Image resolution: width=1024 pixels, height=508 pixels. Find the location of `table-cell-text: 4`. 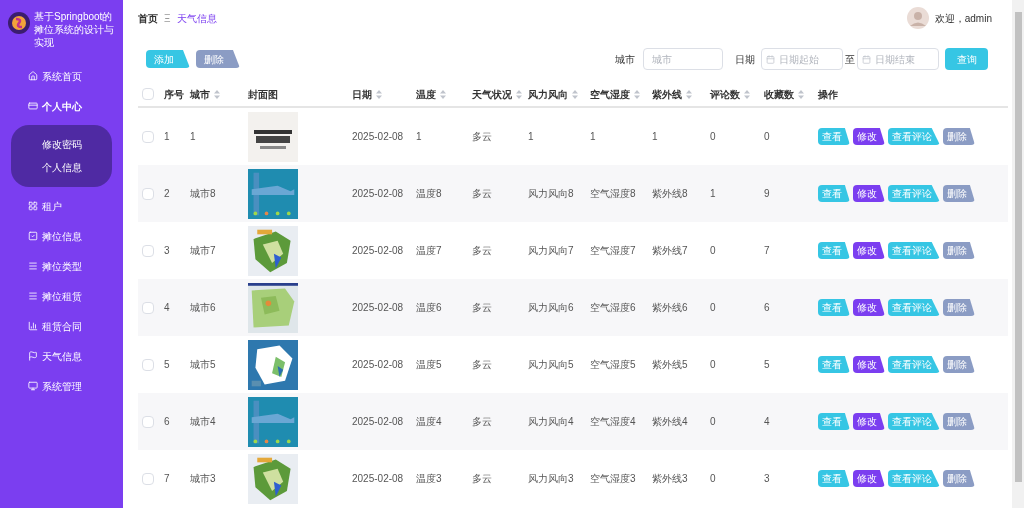

table-cell-text: 4 is located at coordinates (767, 422).